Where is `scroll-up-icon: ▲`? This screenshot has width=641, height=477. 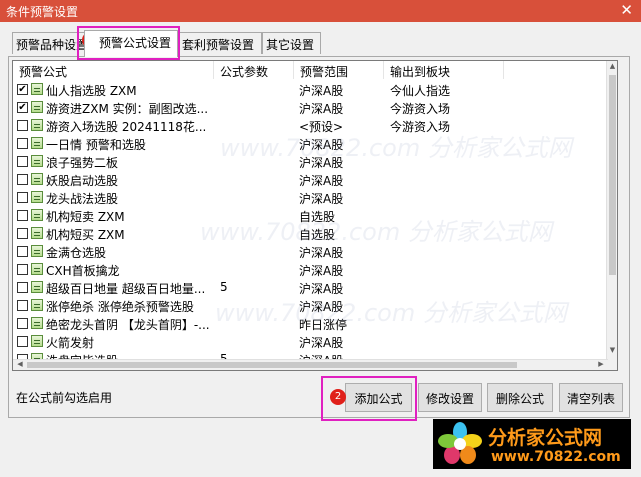 scroll-up-icon: ▲ is located at coordinates (612, 68).